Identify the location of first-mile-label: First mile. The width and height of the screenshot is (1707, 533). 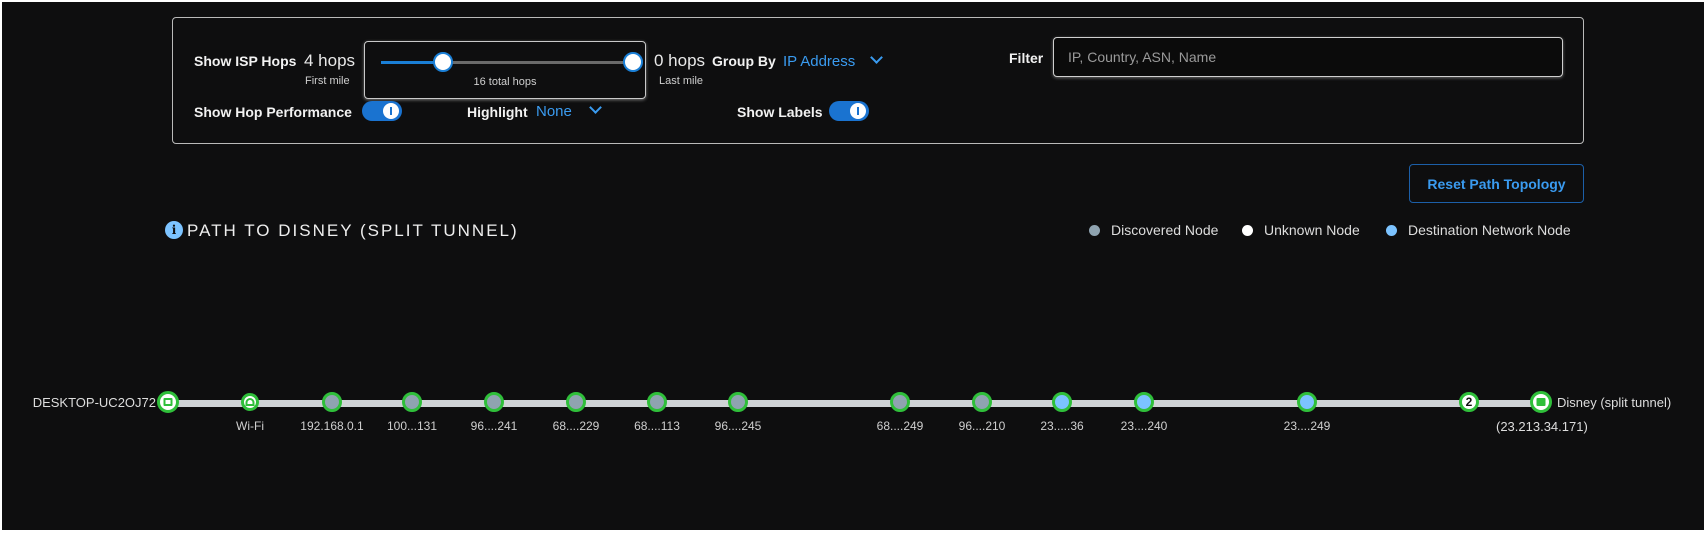
(327, 81).